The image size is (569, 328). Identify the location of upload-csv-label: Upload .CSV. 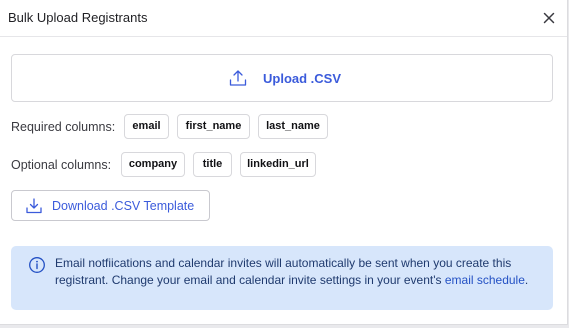
(302, 78).